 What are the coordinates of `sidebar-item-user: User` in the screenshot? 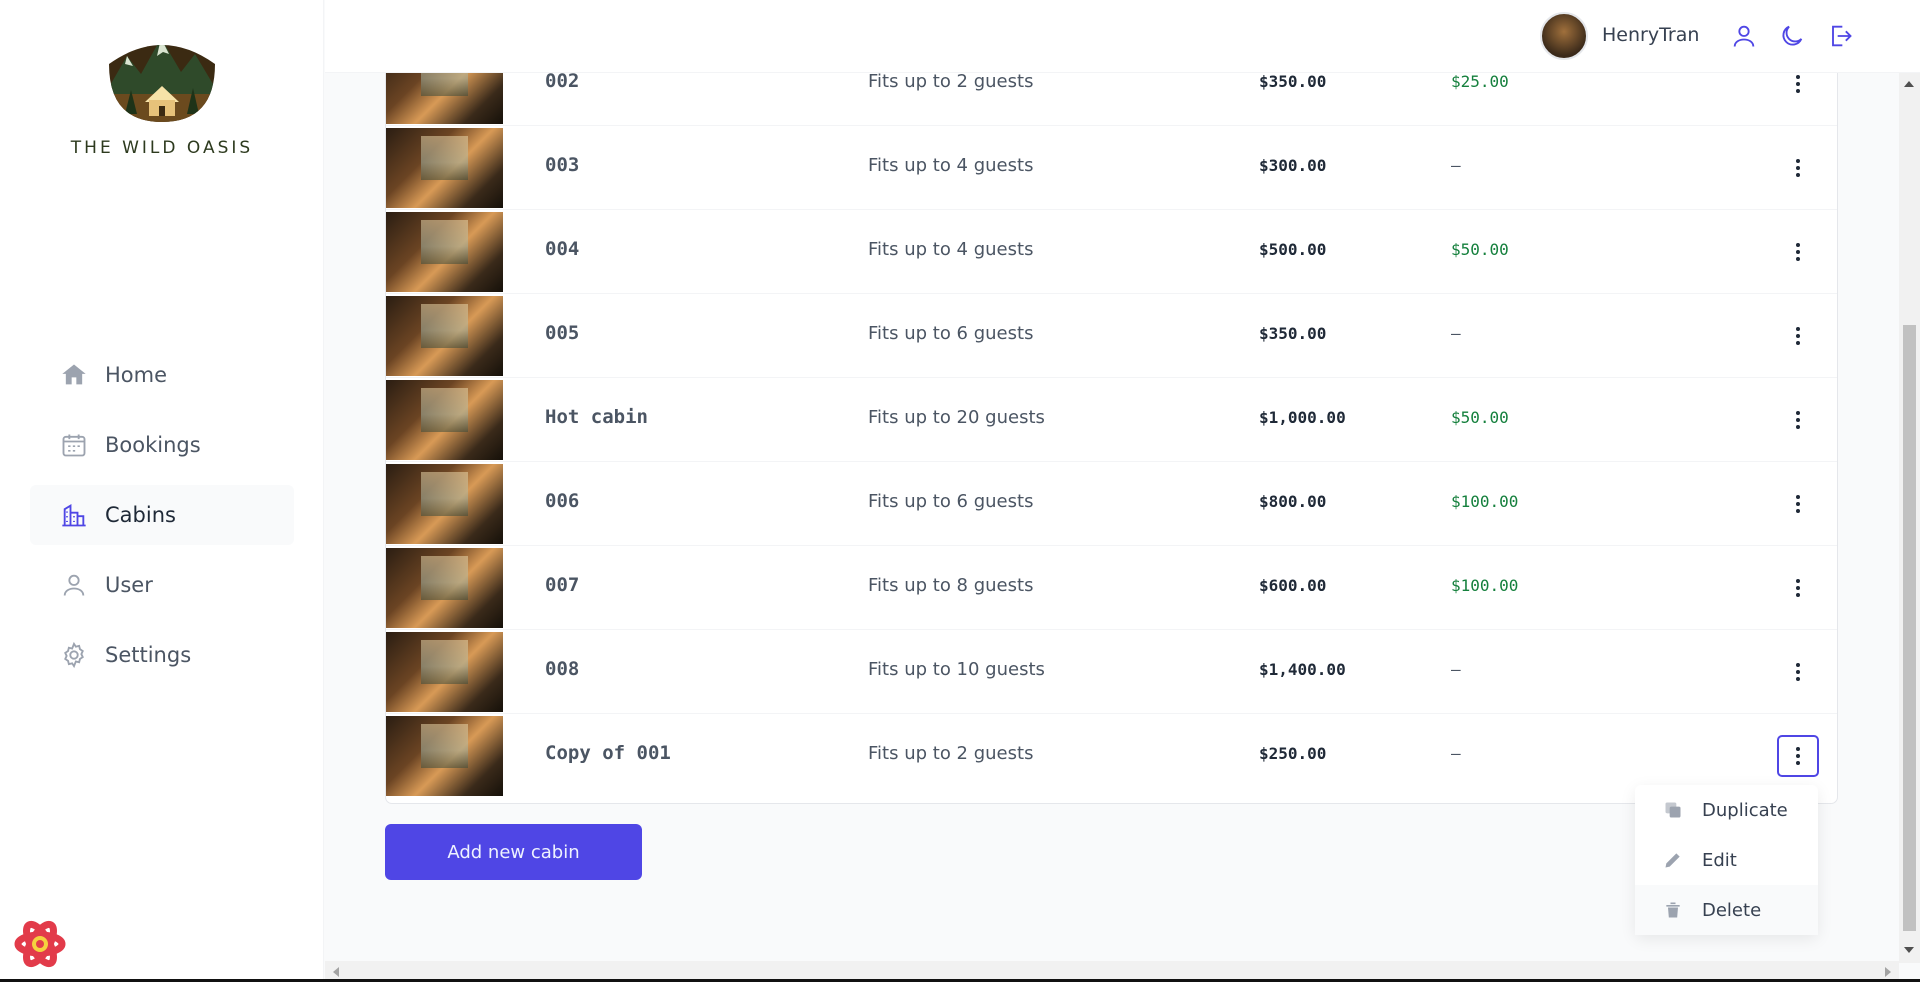 It's located at (162, 585).